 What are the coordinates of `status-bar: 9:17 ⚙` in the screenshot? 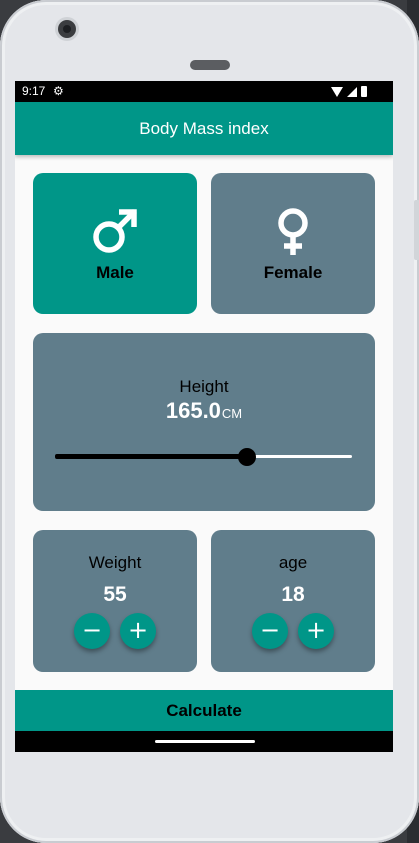 It's located at (204, 91).